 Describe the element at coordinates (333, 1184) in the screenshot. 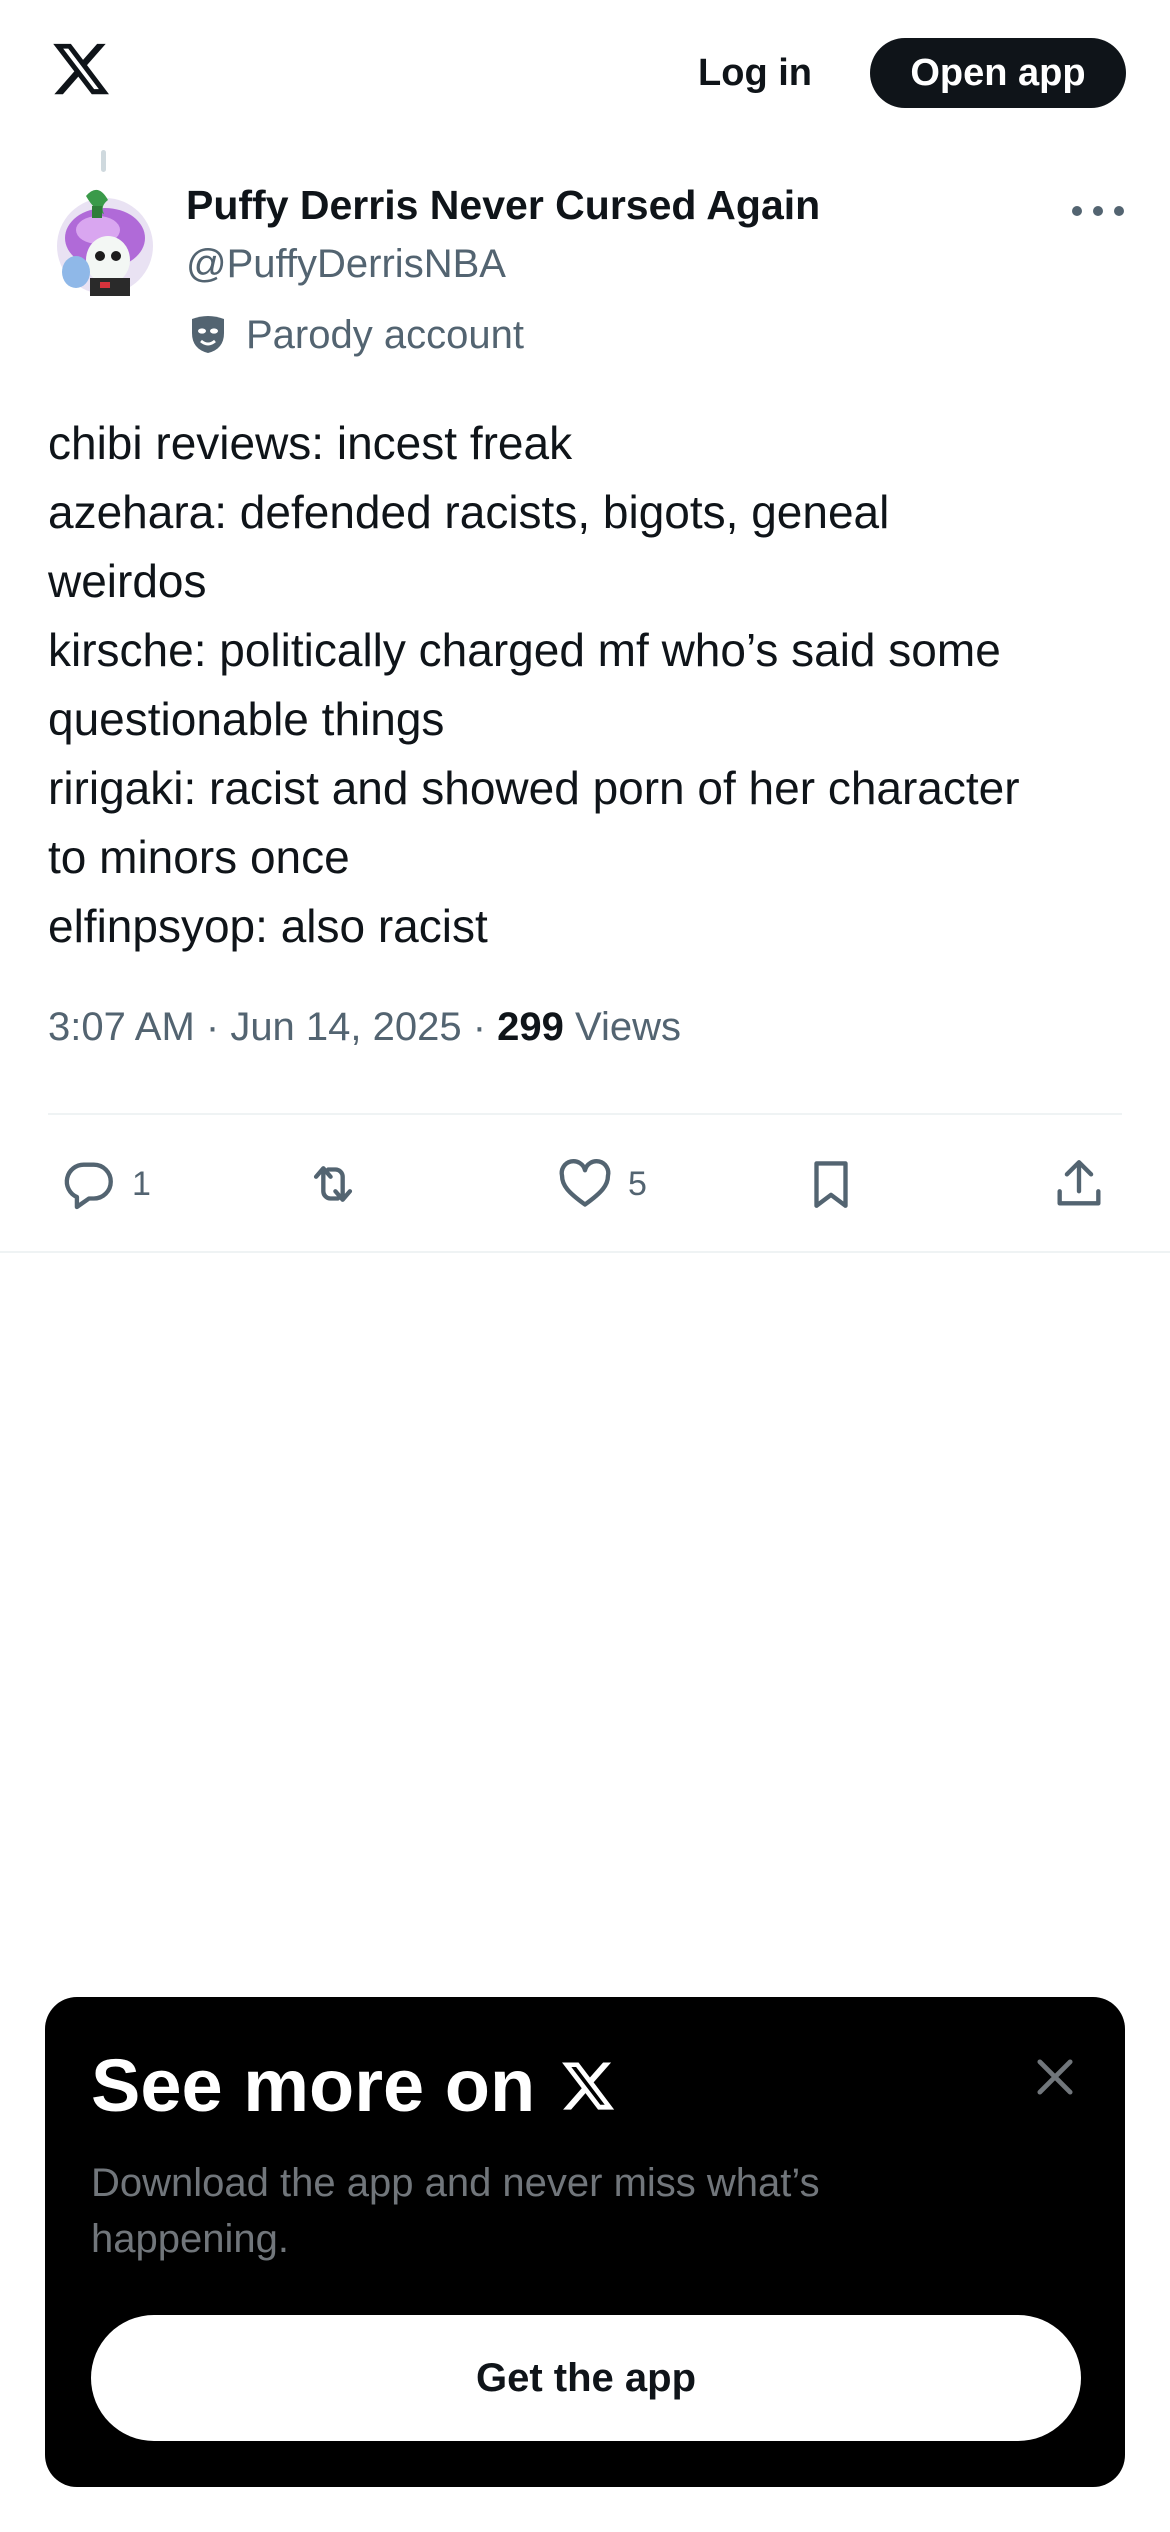

I see `retweet-icon` at that location.